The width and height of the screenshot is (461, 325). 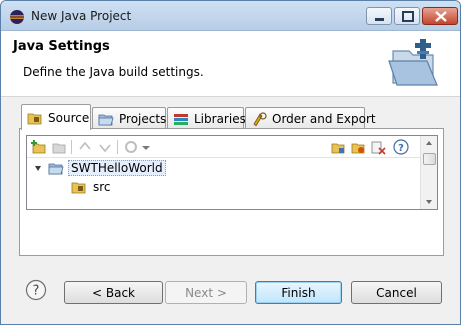 What do you see at coordinates (17, 17) in the screenshot?
I see `eclipse-icon` at bounding box center [17, 17].